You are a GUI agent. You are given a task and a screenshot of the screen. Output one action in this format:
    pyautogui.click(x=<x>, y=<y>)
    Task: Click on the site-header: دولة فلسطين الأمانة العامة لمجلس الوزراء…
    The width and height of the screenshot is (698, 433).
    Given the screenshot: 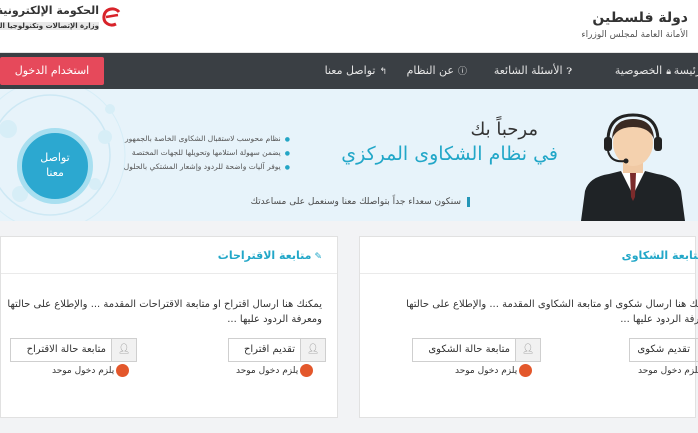 What is the action you would take?
    pyautogui.click(x=349, y=26)
    